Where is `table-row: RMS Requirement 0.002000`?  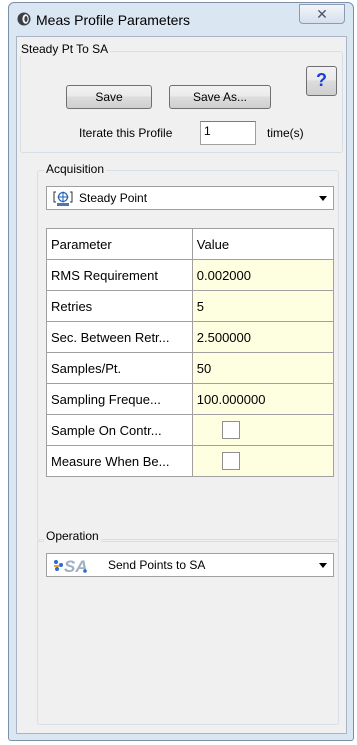
table-row: RMS Requirement 0.002000 is located at coordinates (190, 275).